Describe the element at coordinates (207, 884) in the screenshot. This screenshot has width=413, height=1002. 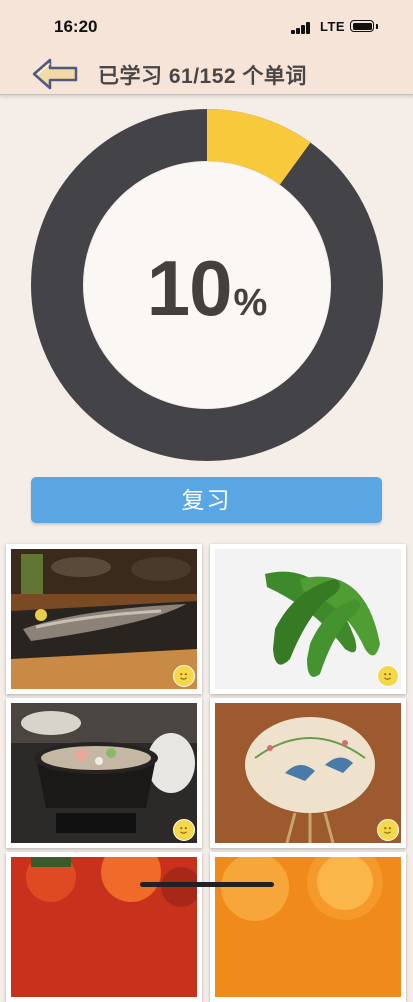
I see `home-indicator` at that location.